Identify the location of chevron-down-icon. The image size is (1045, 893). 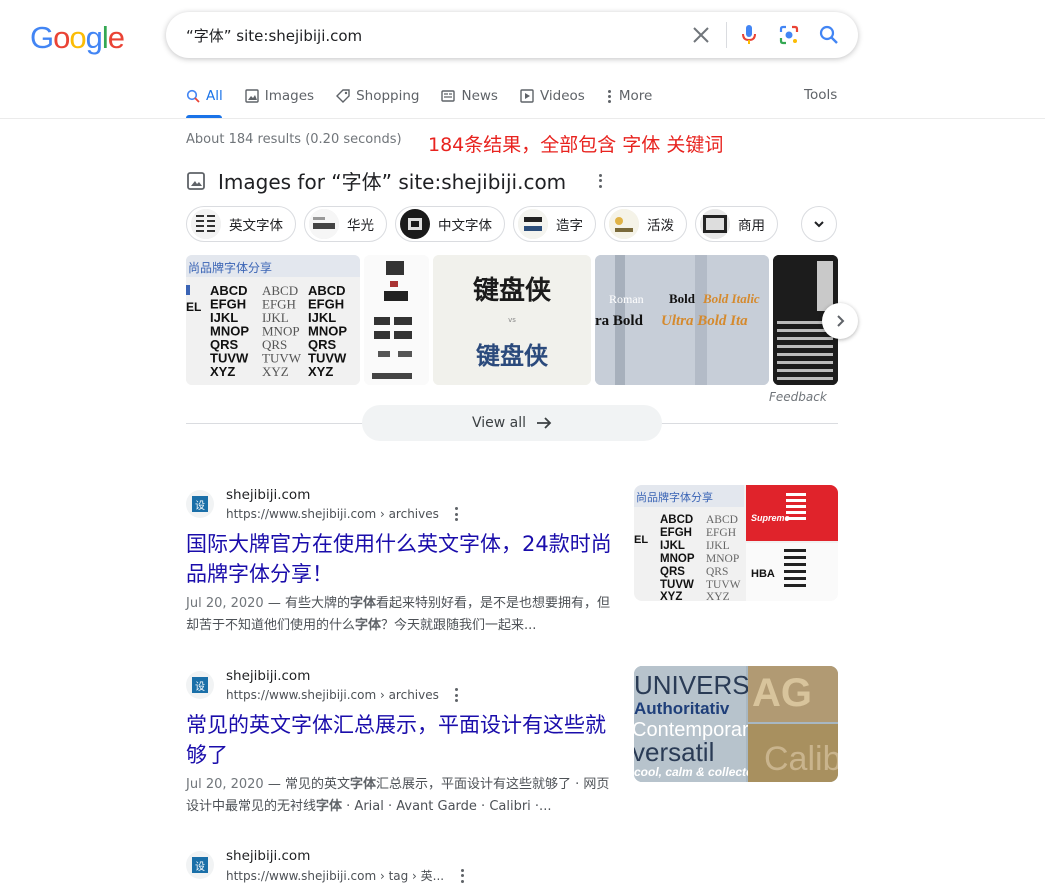
(819, 224).